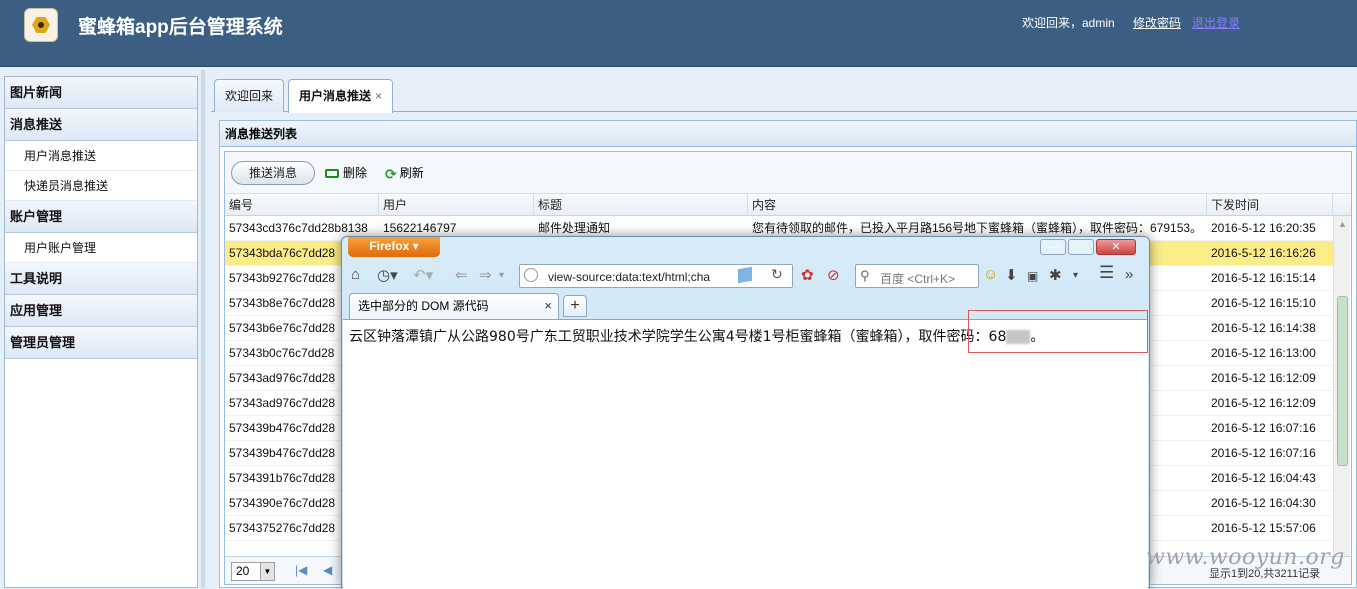 Image resolution: width=1357 pixels, height=589 pixels. I want to click on grid-header: 编号 用户 标题 内容 下发时间, so click(788, 205).